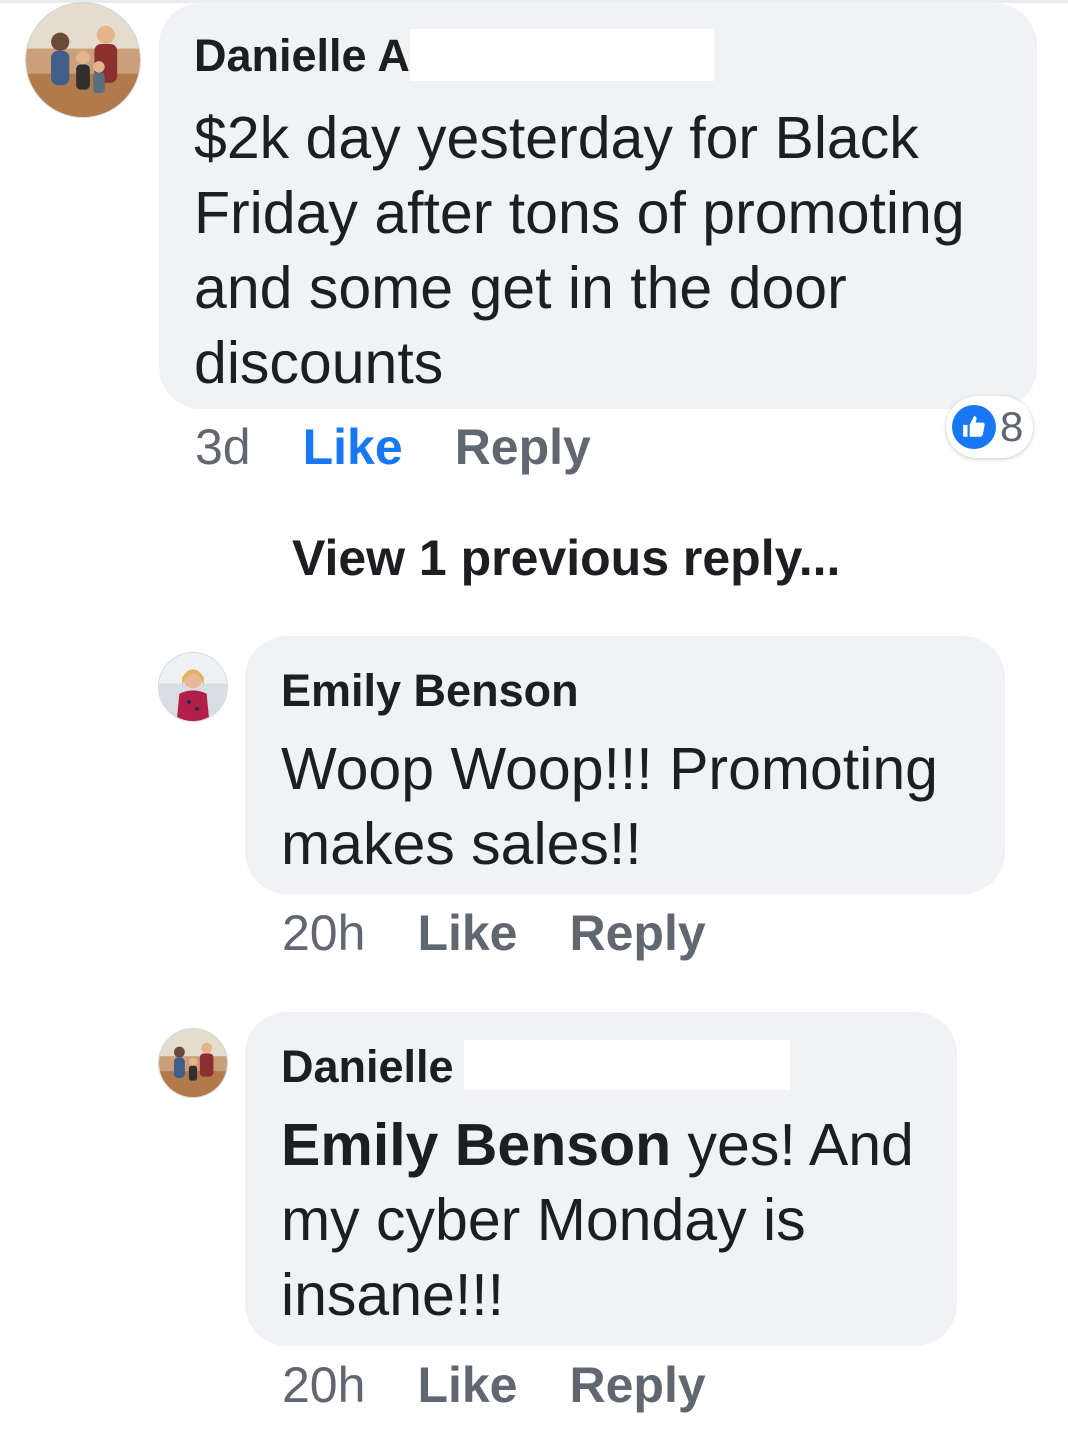 This screenshot has width=1068, height=1440. What do you see at coordinates (628, 691) in the screenshot?
I see `reply-author: Emily Benson` at bounding box center [628, 691].